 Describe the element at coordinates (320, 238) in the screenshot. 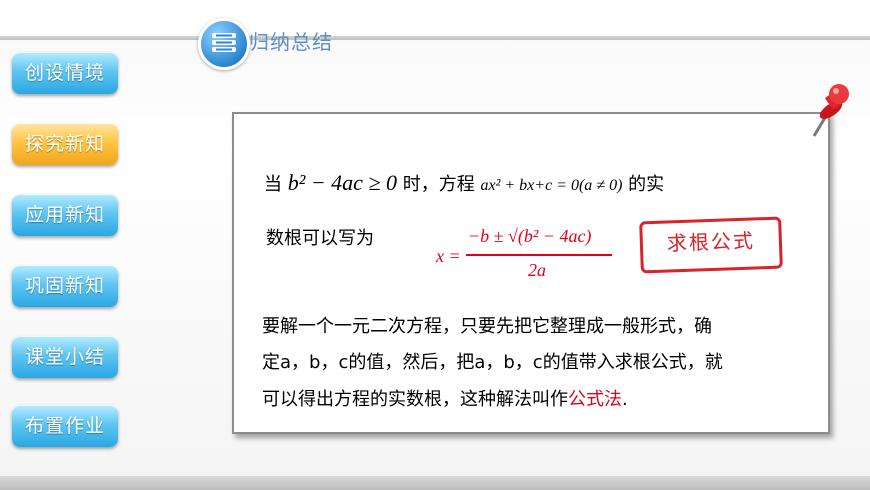

I see `line2: 数根可以写为` at that location.